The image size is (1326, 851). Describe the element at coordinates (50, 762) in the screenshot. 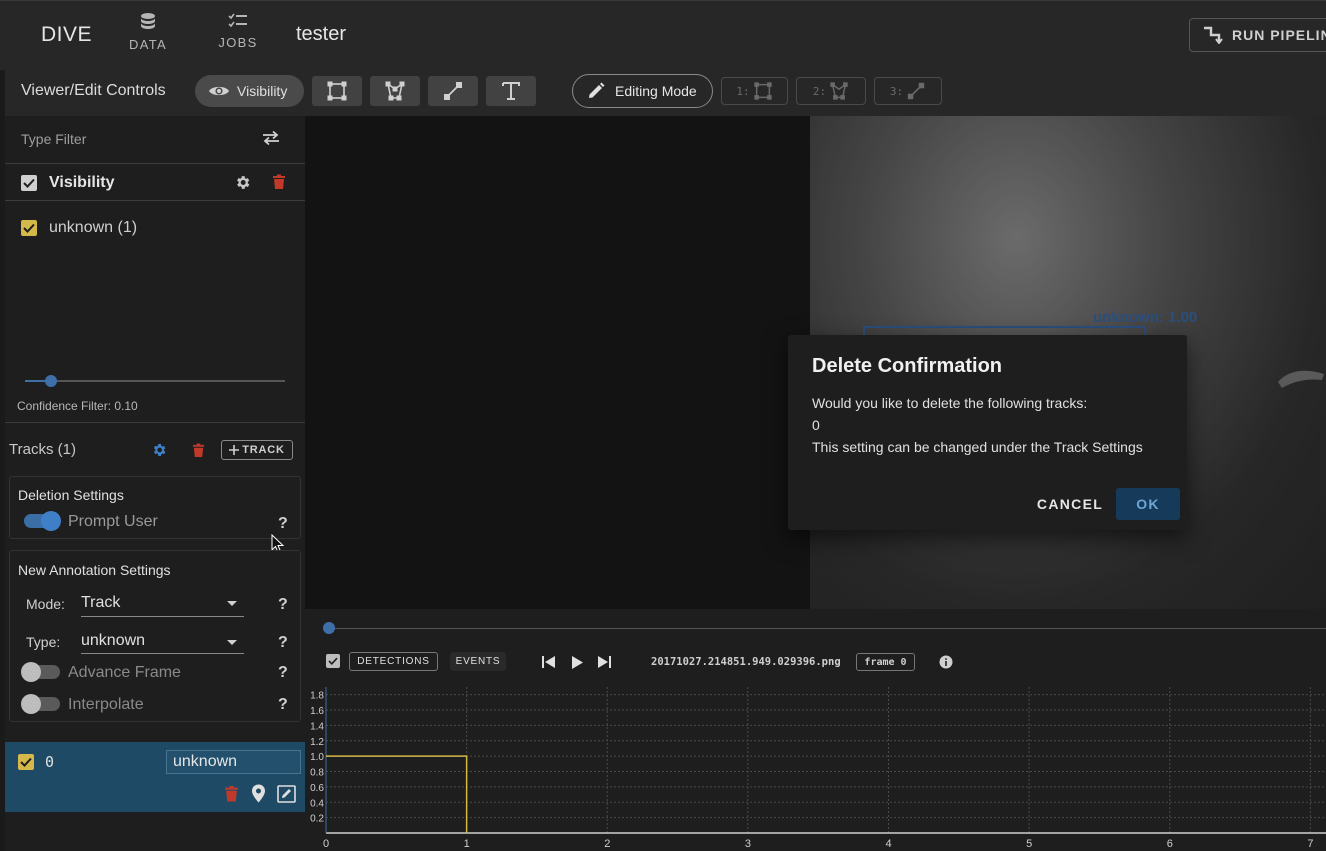

I see `track-id: 0` at that location.